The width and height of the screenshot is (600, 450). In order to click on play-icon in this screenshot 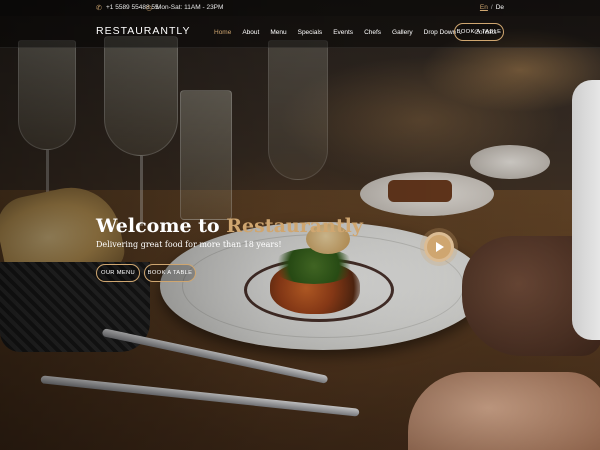, I will do `click(440, 247)`.